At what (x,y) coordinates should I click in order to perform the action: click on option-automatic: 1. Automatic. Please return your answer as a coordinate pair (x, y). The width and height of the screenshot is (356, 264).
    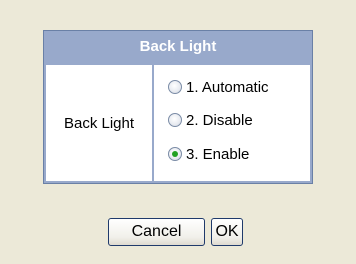
    Looking at the image, I should click on (218, 87).